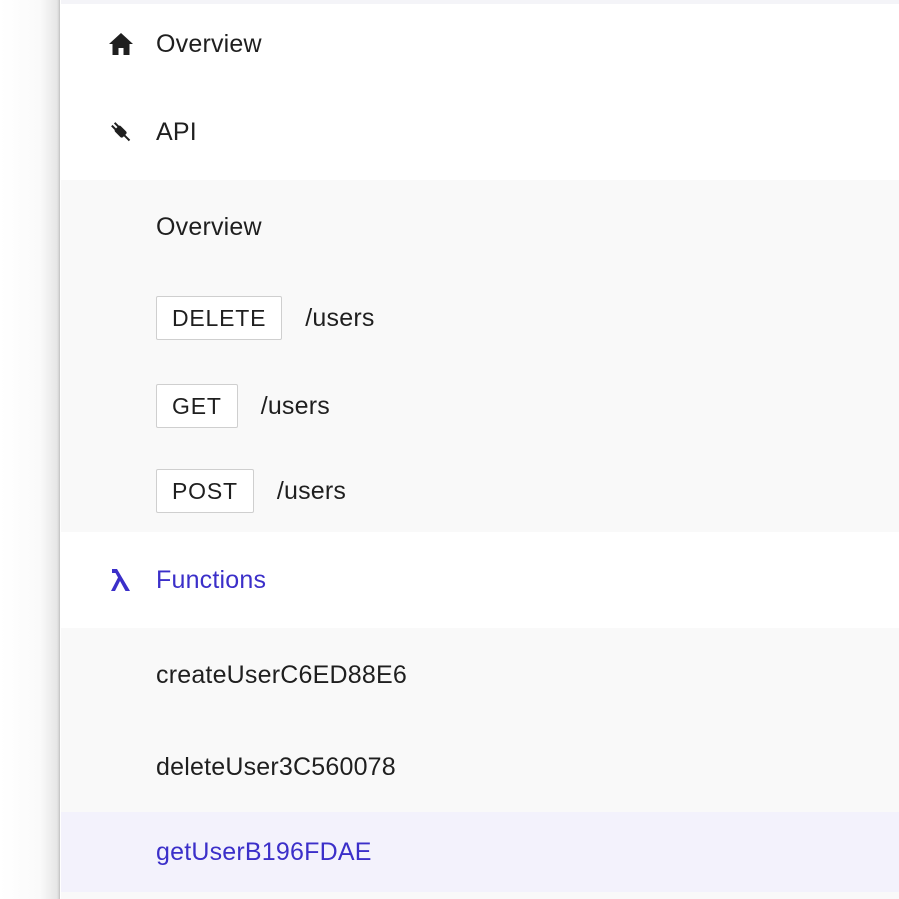 The image size is (899, 899). Describe the element at coordinates (121, 44) in the screenshot. I see `home-icon` at that location.